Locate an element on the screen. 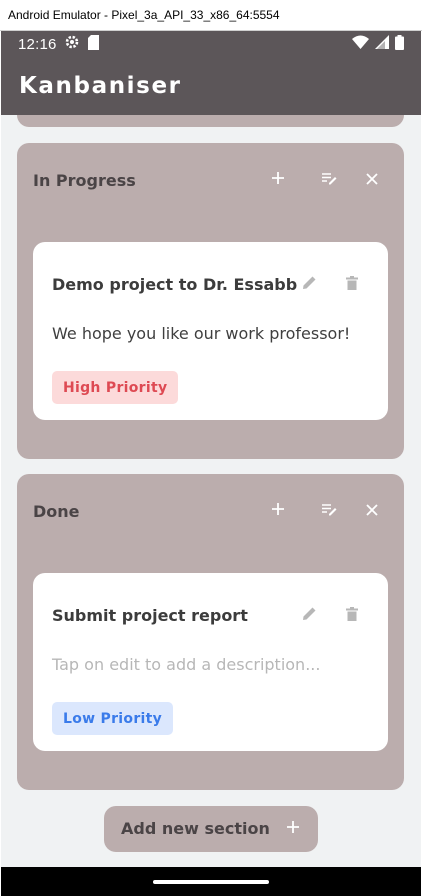 The height and width of the screenshot is (896, 422). section-header: Done is located at coordinates (210, 510).